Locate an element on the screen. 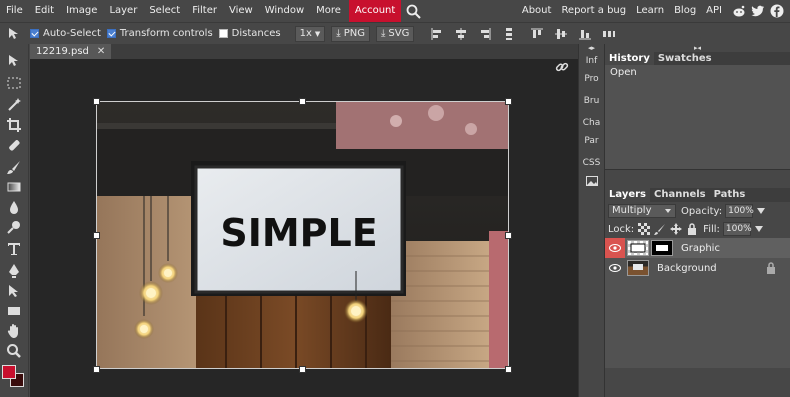  auto-select-checkbox: Auto-Select is located at coordinates (65, 33).